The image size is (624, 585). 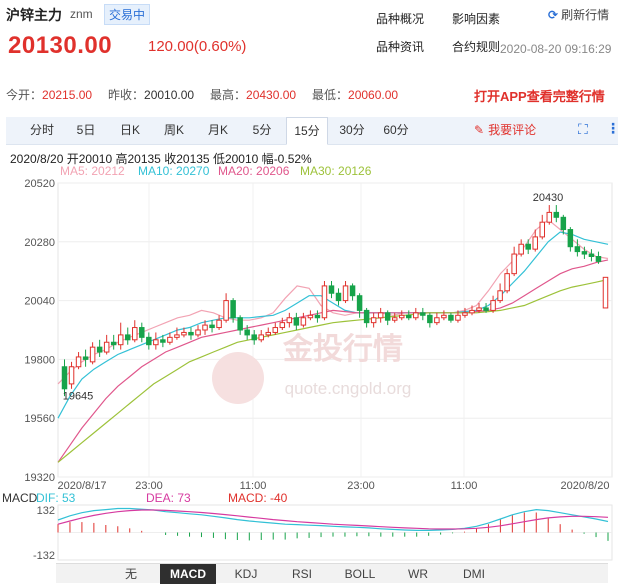 What do you see at coordinates (34, 15) in the screenshot?
I see `instrument-title: 沪锌主力` at bounding box center [34, 15].